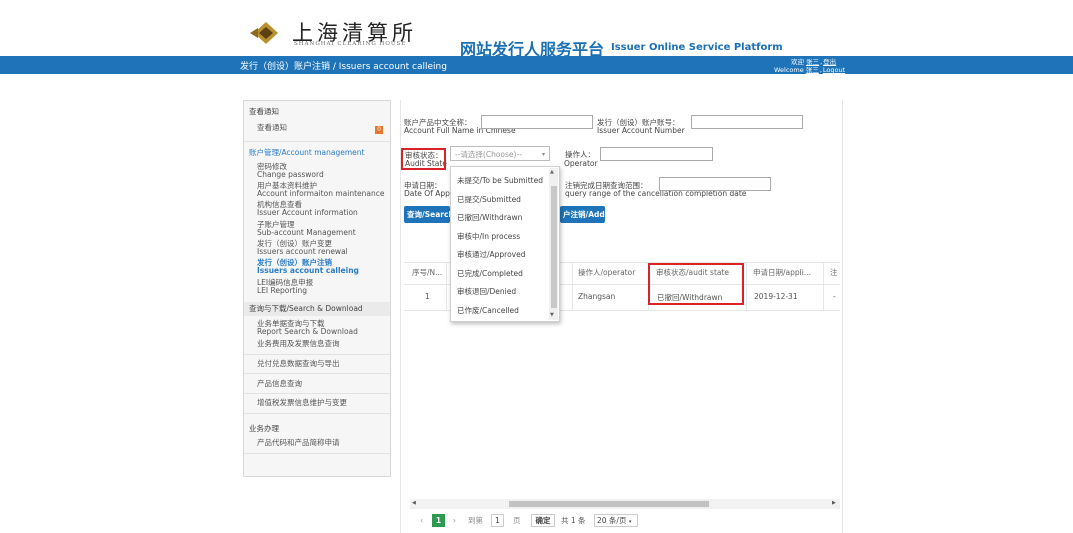 This screenshot has height=533, width=1073. I want to click on sidebar-item-notice: 查看通知, so click(272, 128).